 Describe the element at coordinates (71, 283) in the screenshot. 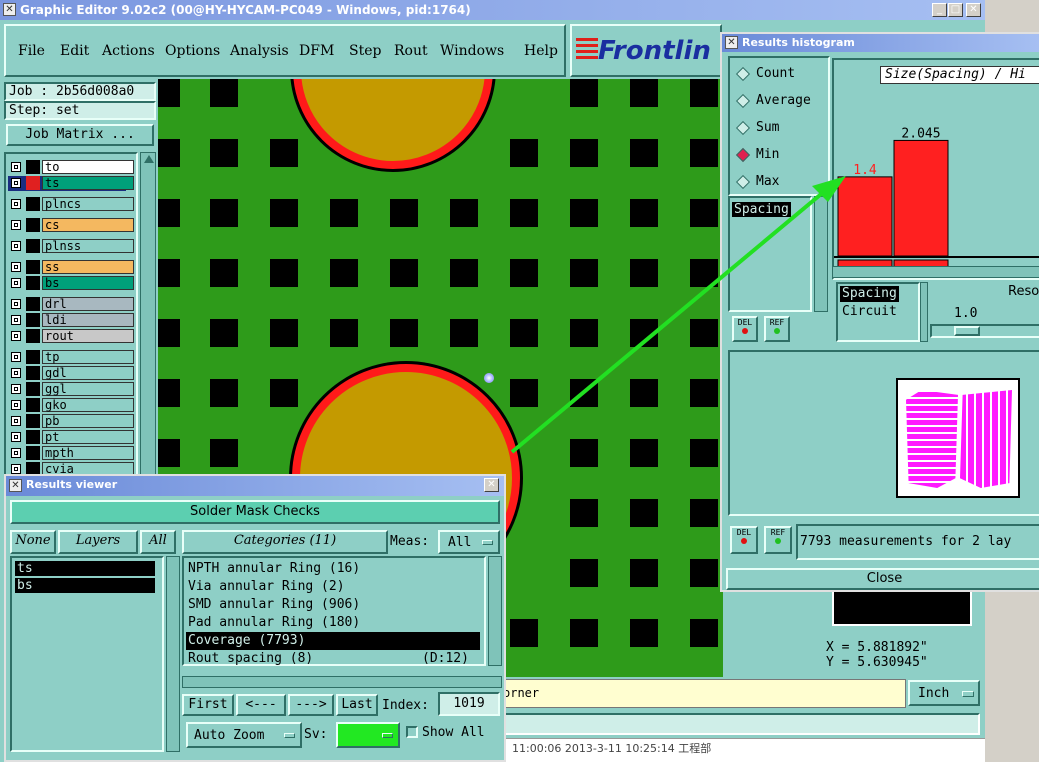

I see `layer-row-bs: bs` at that location.